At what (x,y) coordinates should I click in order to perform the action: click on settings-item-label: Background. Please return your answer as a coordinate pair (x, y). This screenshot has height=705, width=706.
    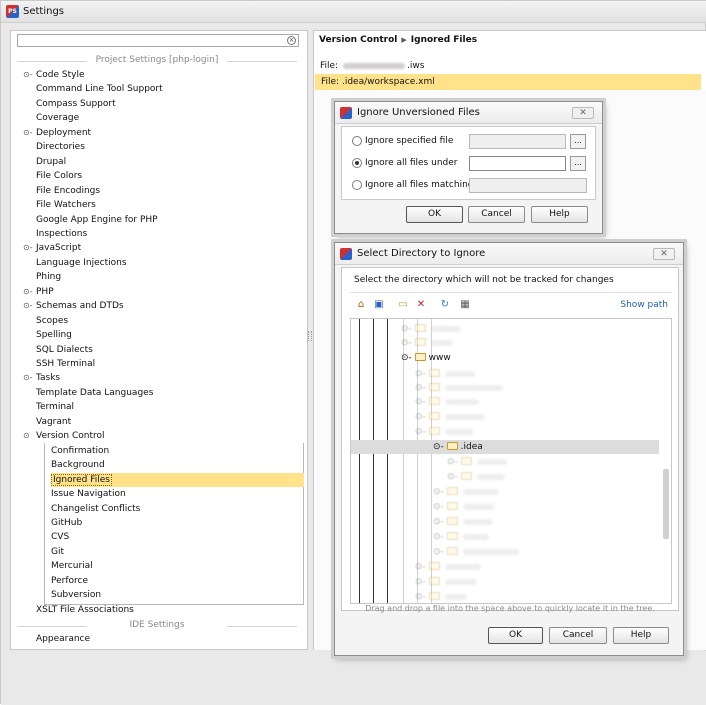
    Looking at the image, I should click on (78, 465).